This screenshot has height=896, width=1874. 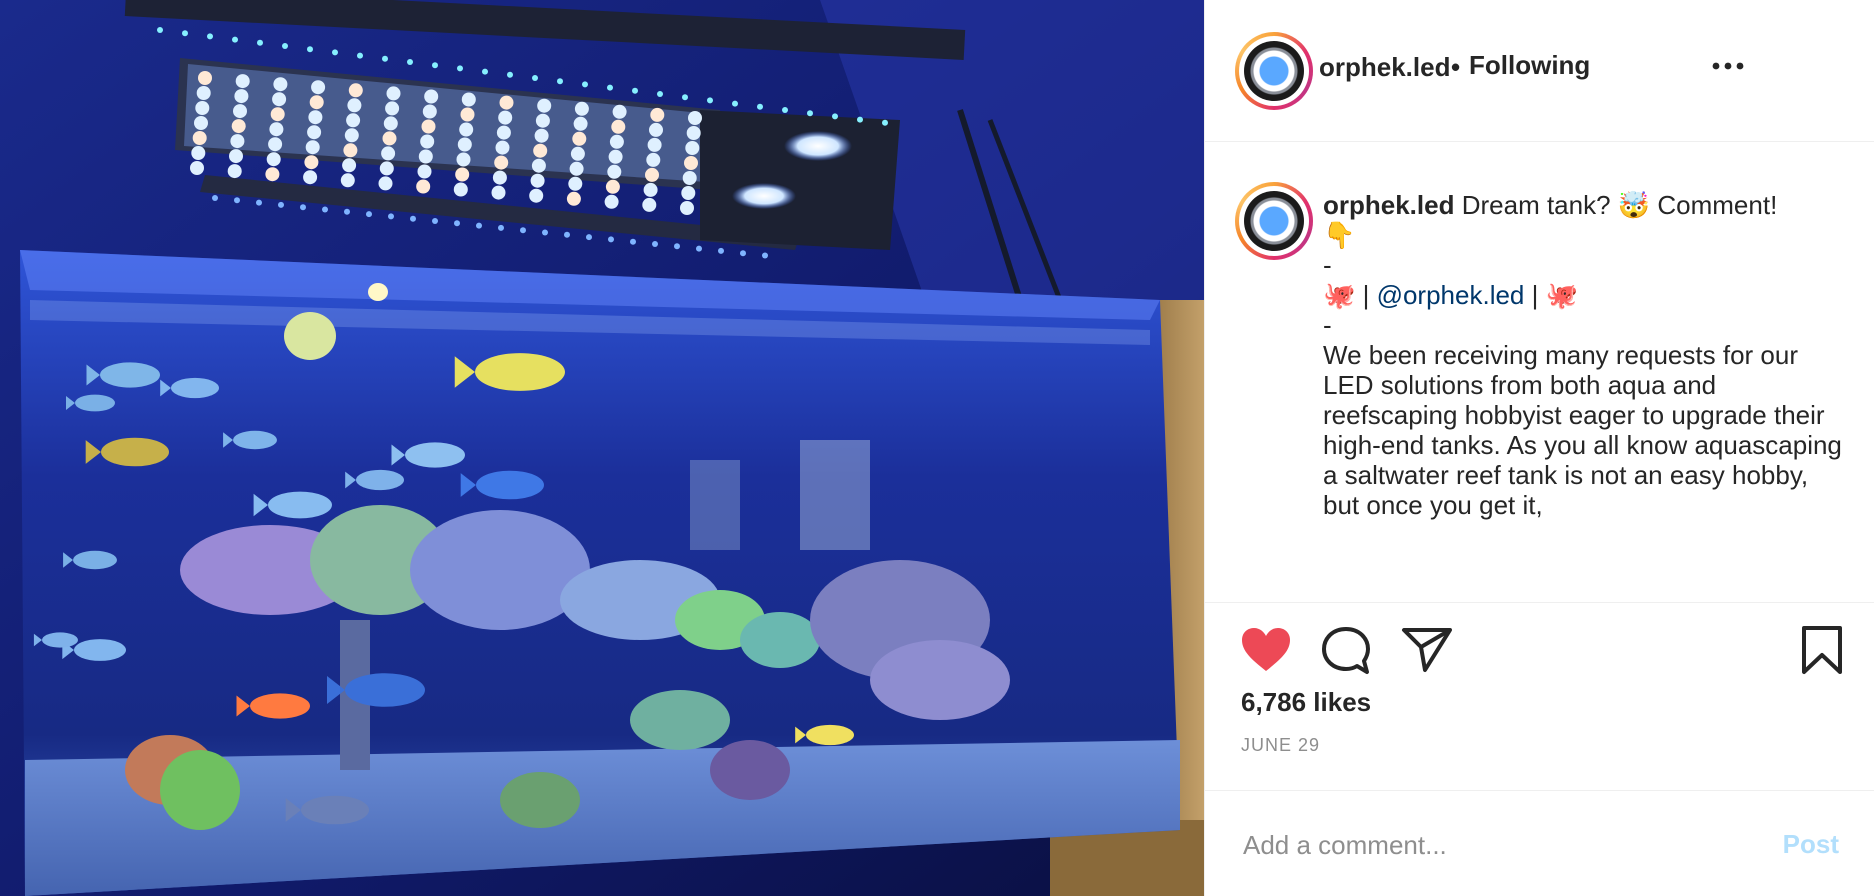 I want to click on octopus-emoji-right: 🐙, so click(x=1561, y=295).